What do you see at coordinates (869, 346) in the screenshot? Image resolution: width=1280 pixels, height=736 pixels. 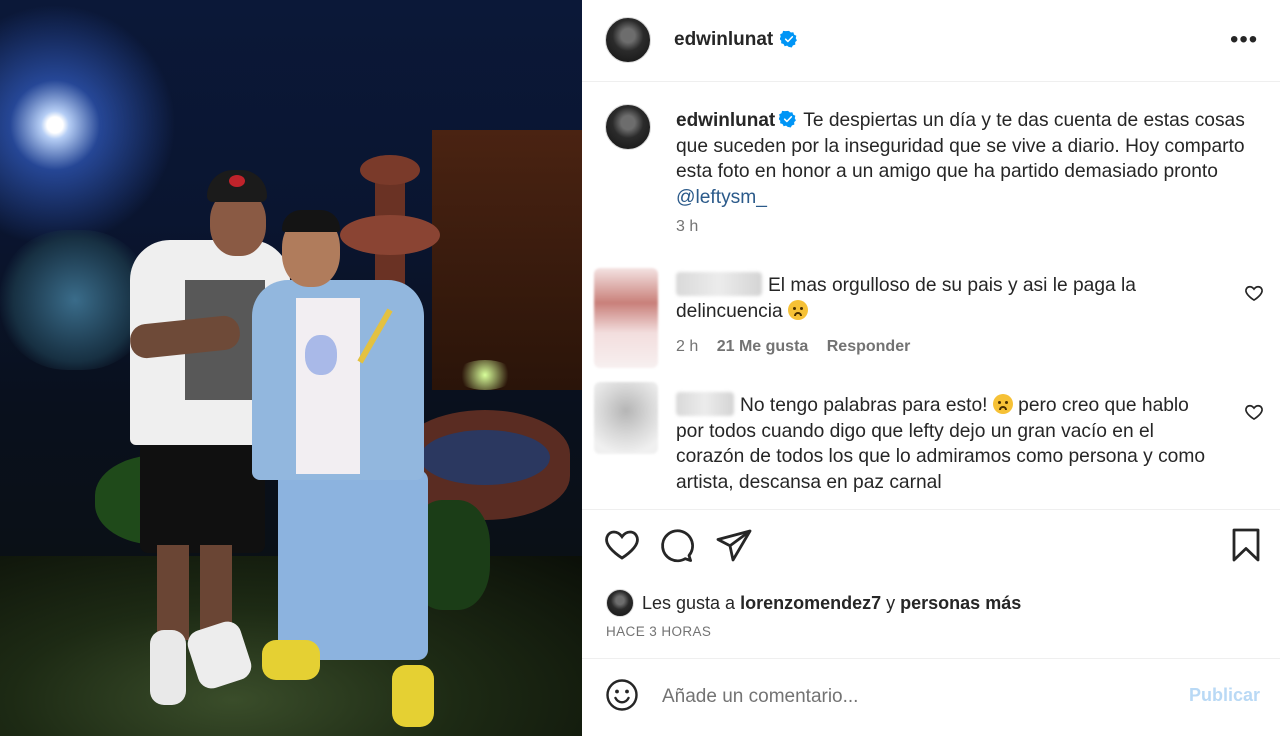 I see `reply-button: Responder` at bounding box center [869, 346].